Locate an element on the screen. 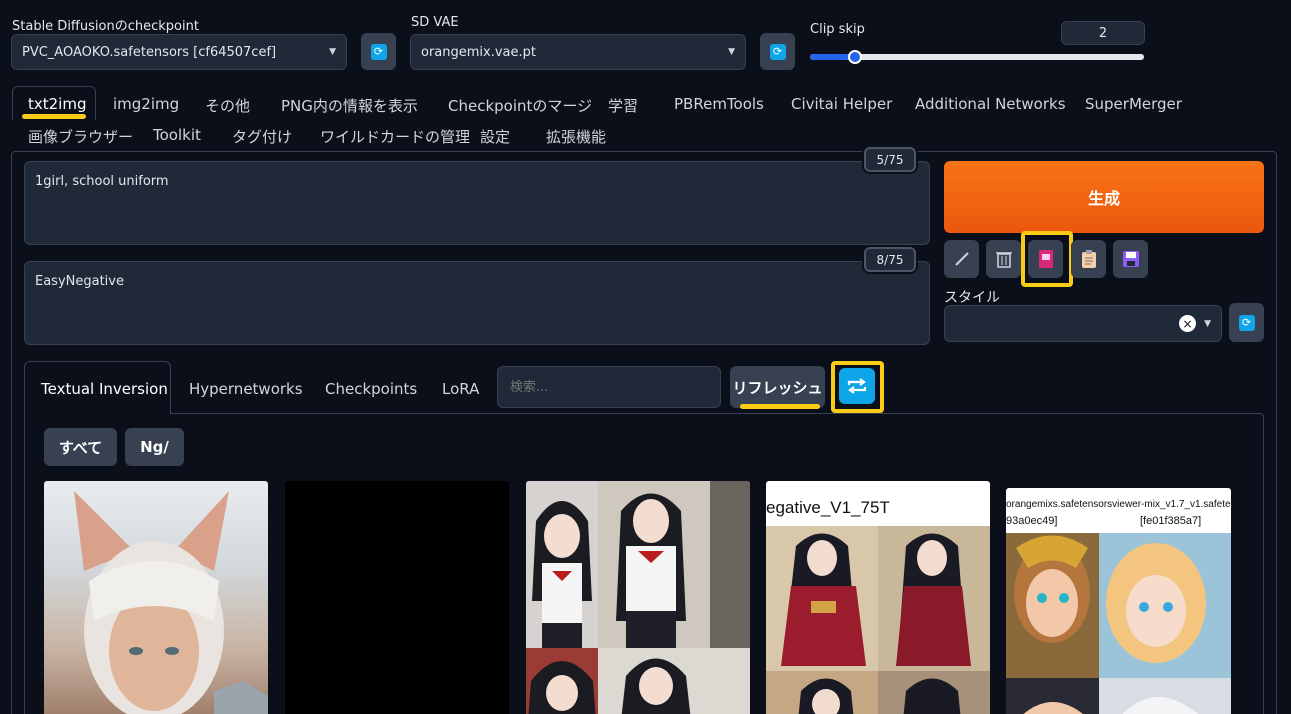 This screenshot has width=1291, height=714. anime-grid-image is located at coordinates (638, 597).